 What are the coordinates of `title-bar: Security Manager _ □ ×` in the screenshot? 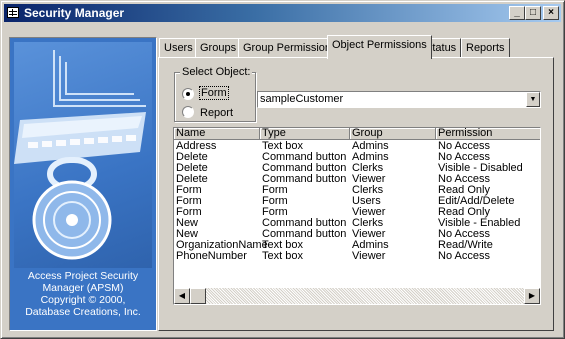 It's located at (282, 13).